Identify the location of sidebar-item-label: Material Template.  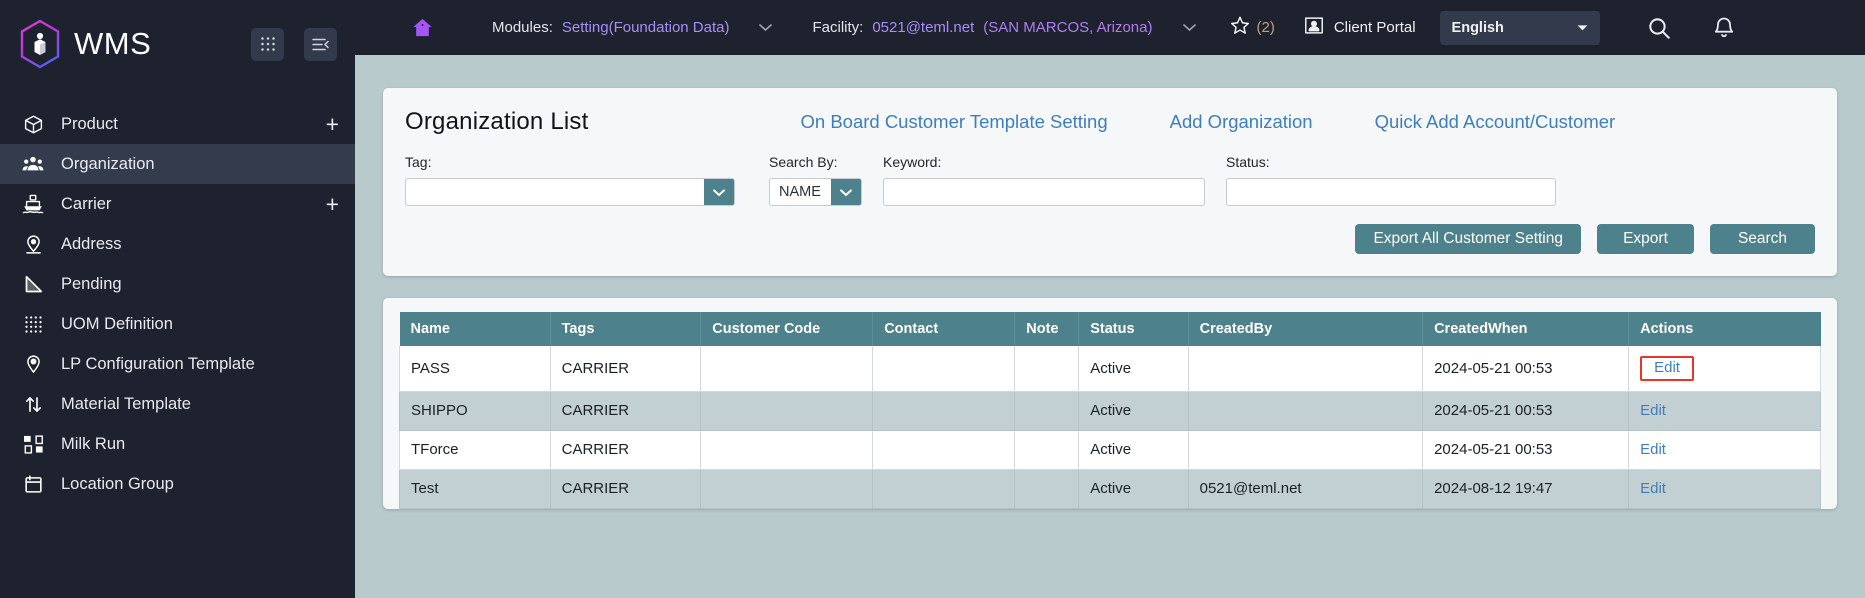
(126, 403).